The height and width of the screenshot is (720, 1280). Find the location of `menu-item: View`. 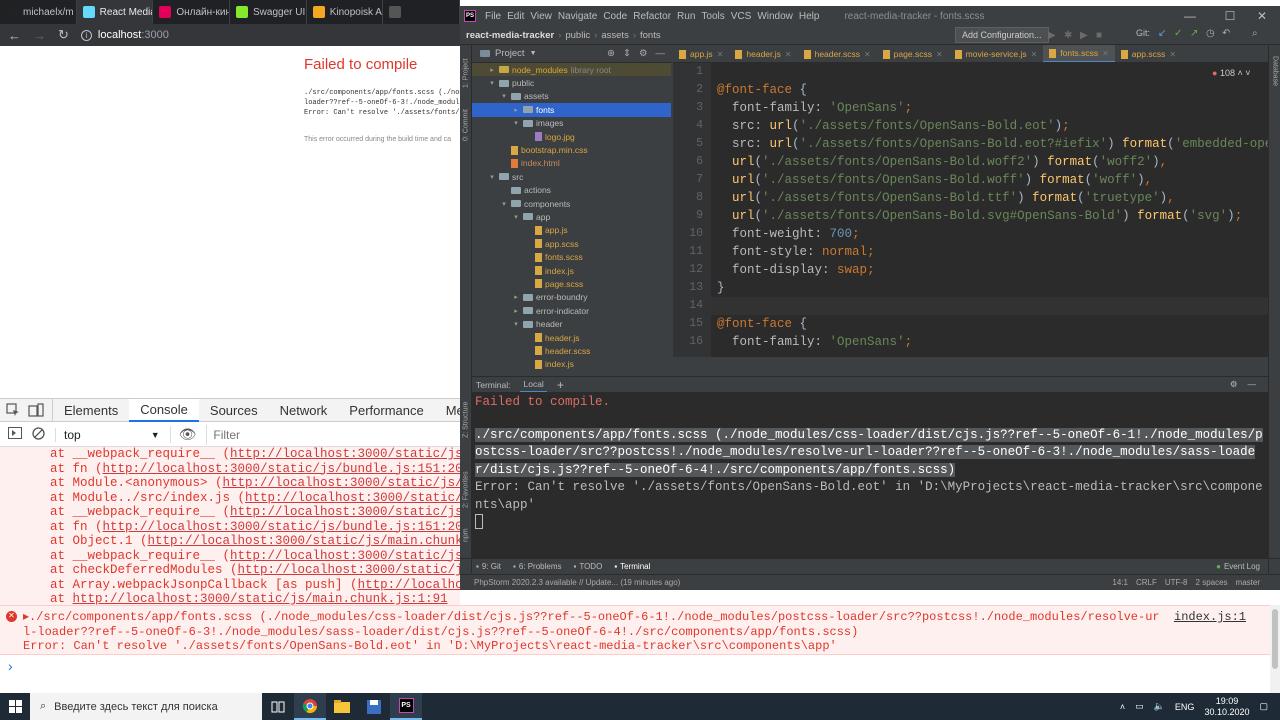

menu-item: View is located at coordinates (541, 16).